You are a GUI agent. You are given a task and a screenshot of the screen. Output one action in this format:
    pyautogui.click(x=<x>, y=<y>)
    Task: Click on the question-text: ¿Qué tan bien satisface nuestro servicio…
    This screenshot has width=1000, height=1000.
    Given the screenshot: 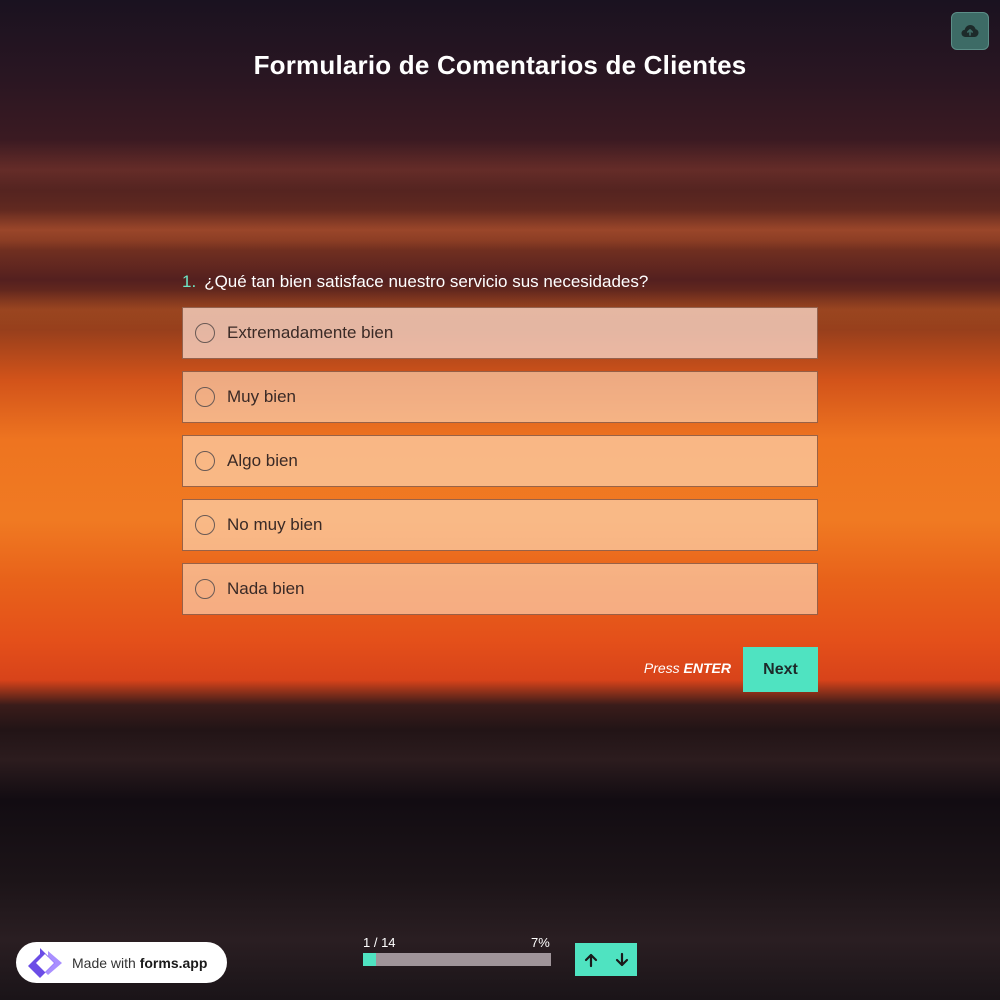 What is the action you would take?
    pyautogui.click(x=426, y=281)
    